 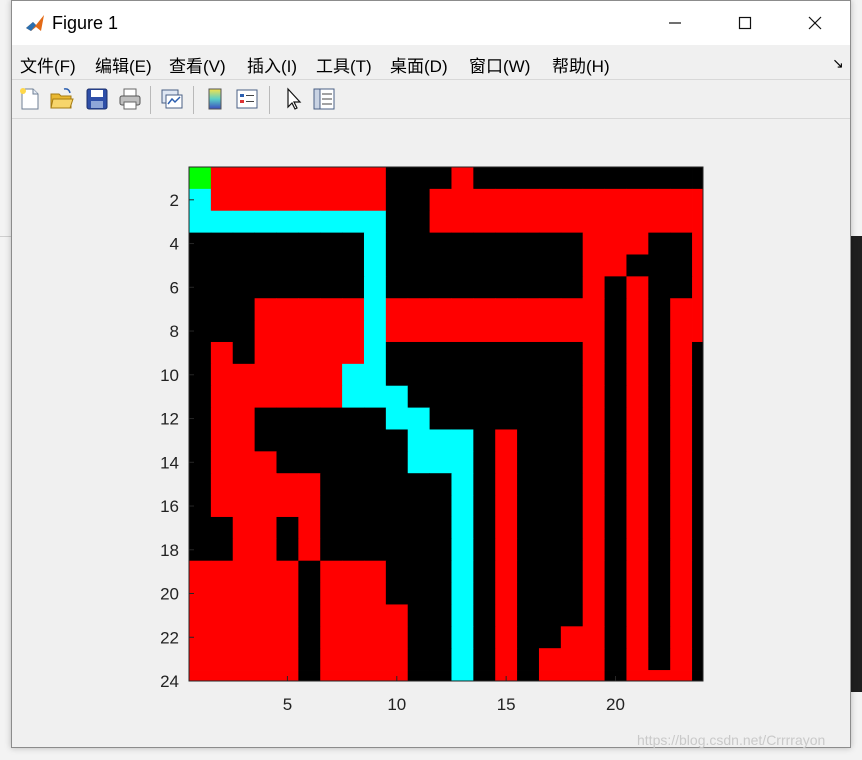 What do you see at coordinates (123, 64) in the screenshot?
I see `menu-edit: 编辑(E)` at bounding box center [123, 64].